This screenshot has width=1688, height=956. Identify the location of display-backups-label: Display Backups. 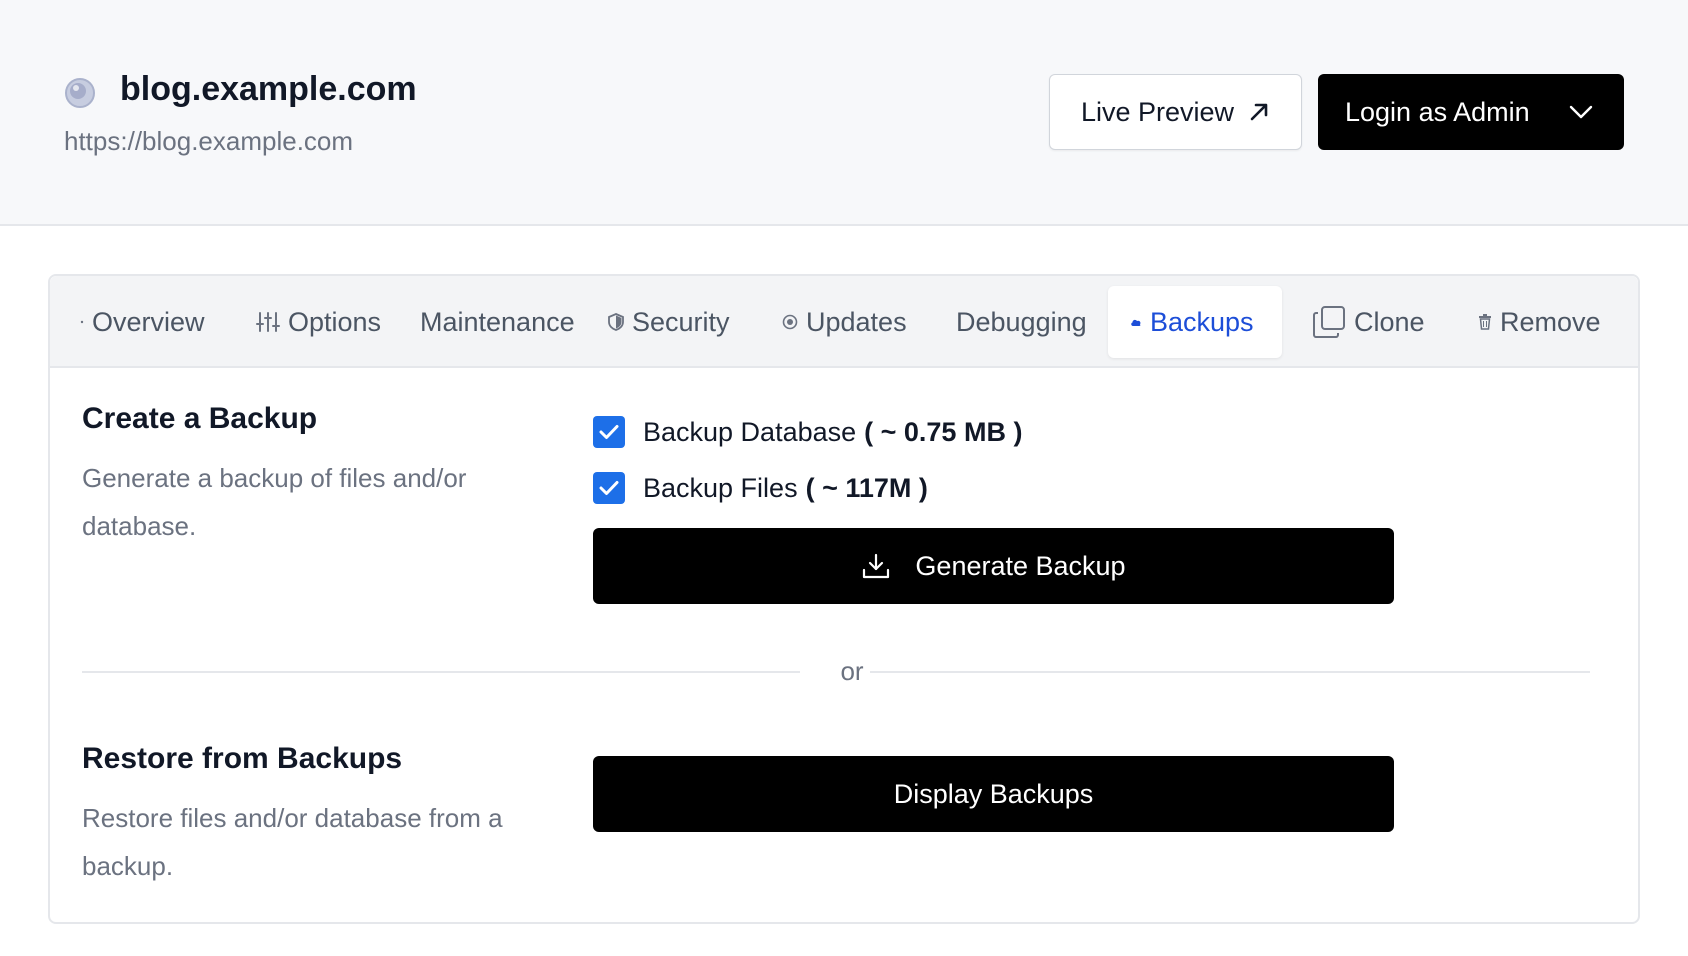
(993, 793).